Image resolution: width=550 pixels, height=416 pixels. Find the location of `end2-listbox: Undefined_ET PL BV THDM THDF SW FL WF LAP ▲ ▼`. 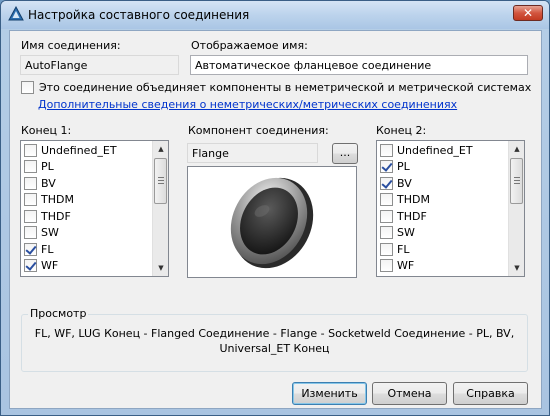

end2-listbox: Undefined_ET PL BV THDM THDF SW FL WF LAP ▲ ▼ is located at coordinates (450, 208).